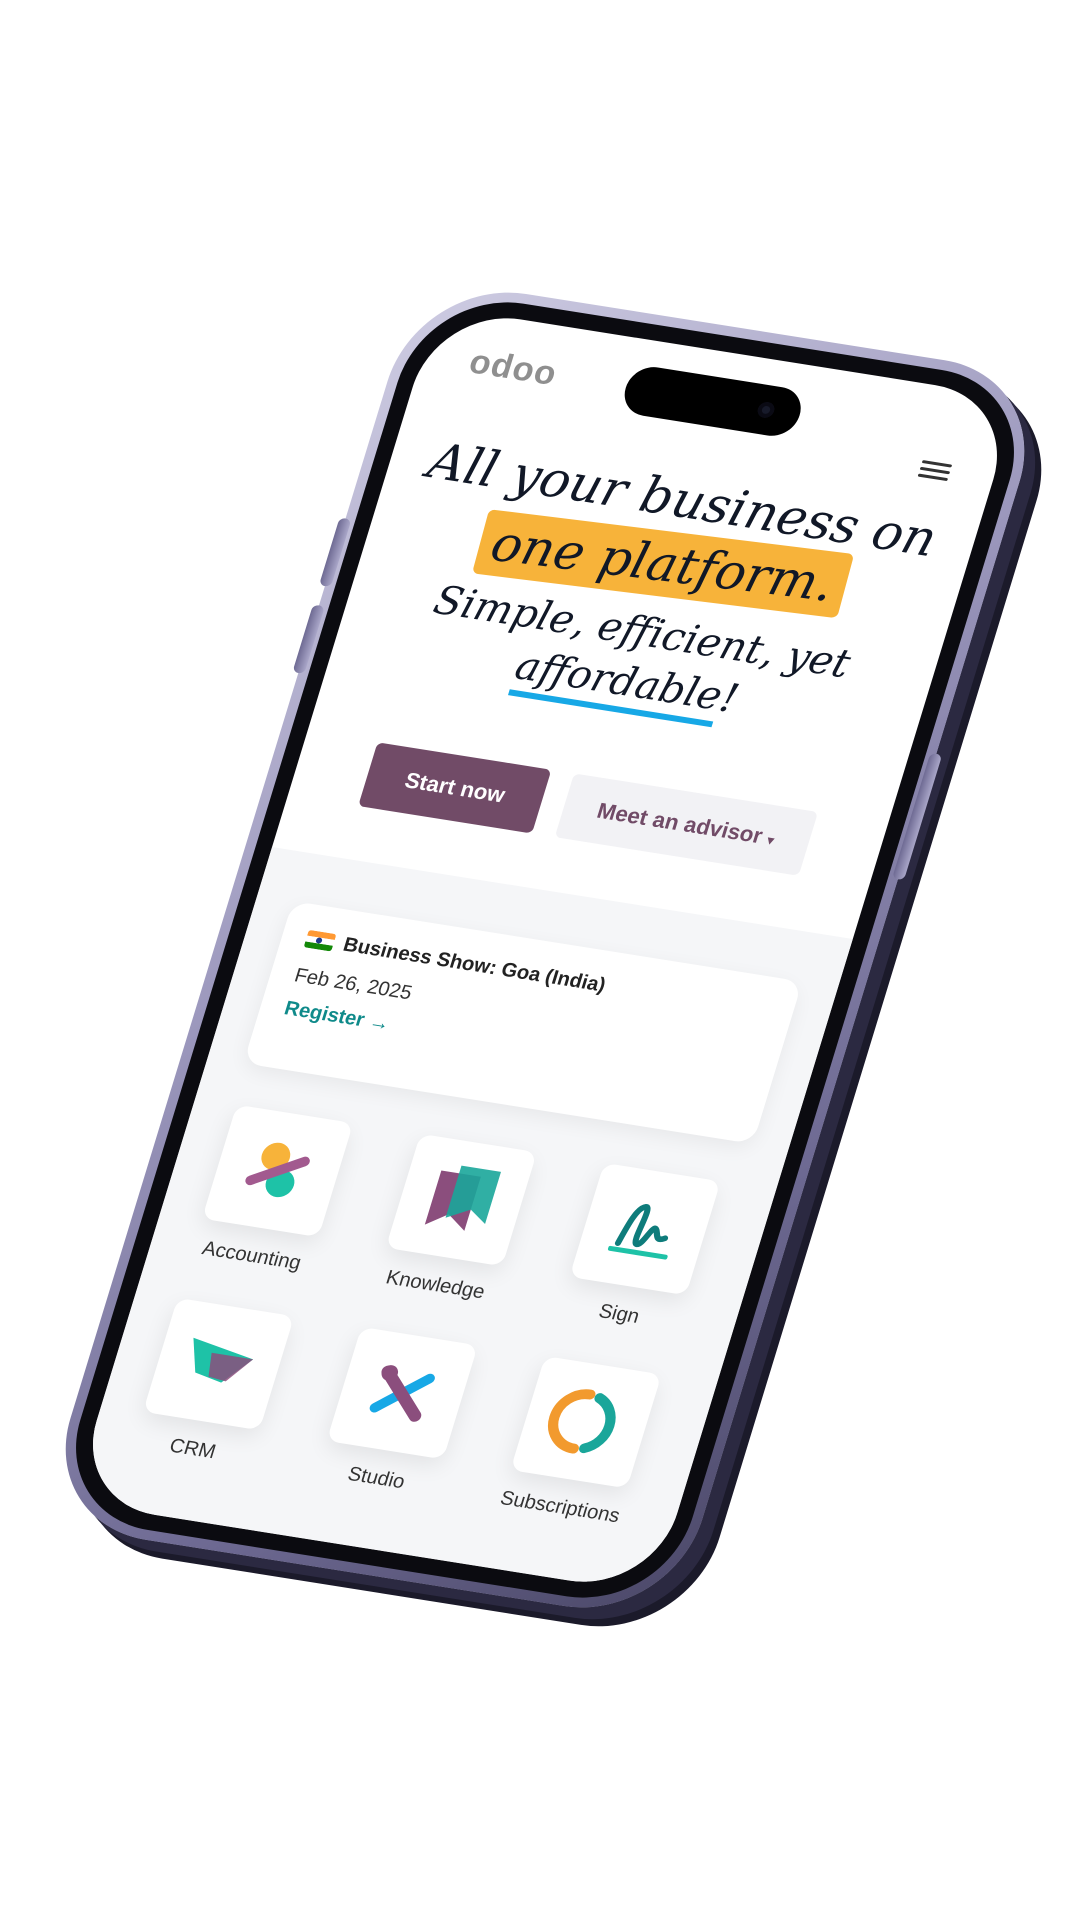  What do you see at coordinates (645, 1229) in the screenshot?
I see `sign-icon` at bounding box center [645, 1229].